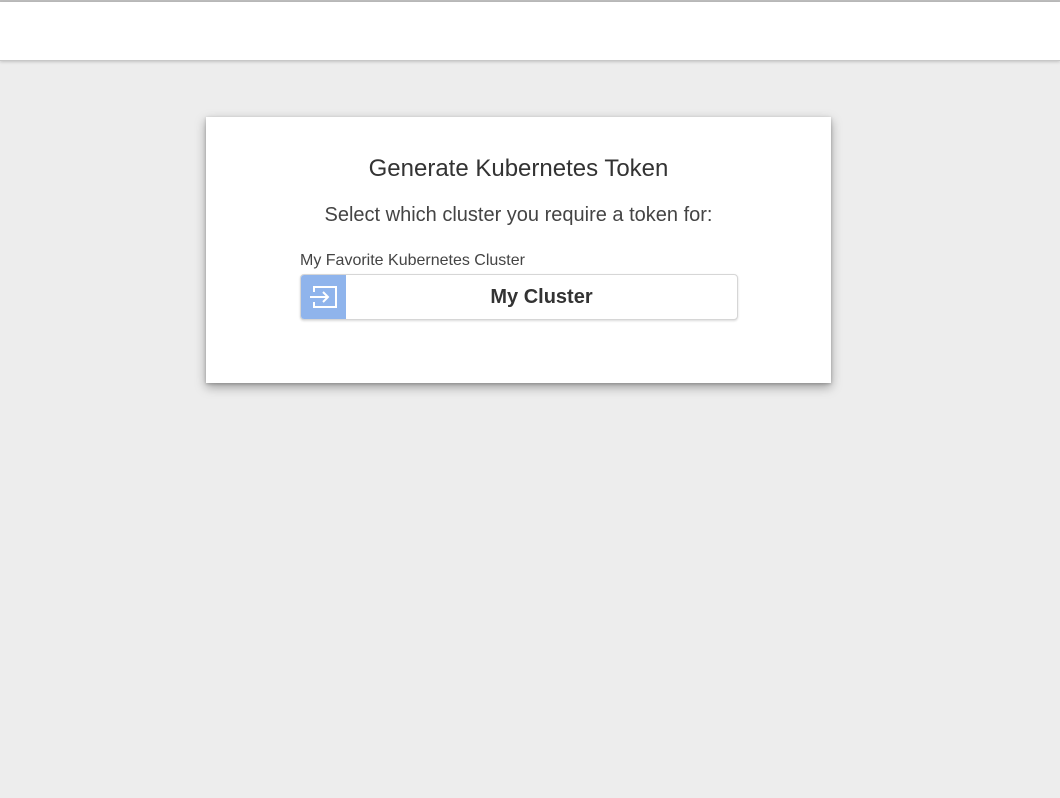  What do you see at coordinates (530, 31) in the screenshot?
I see `top-header-bar` at bounding box center [530, 31].